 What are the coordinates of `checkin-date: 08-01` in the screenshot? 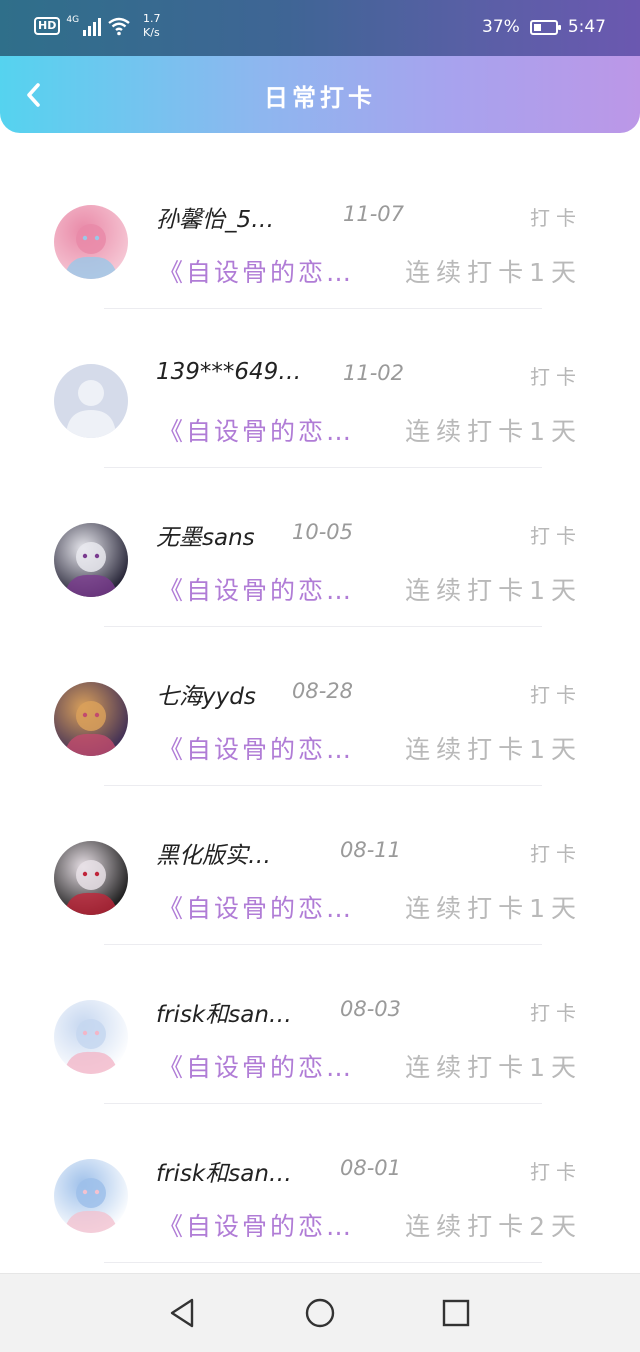 It's located at (371, 1168).